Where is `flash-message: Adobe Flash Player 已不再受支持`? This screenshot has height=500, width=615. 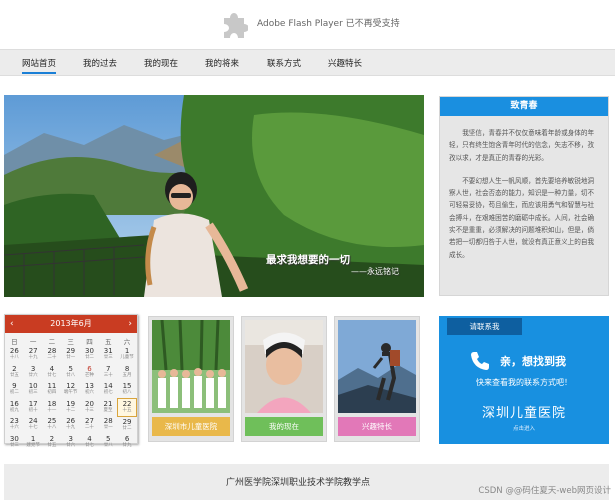
flash-message: Adobe Flash Player 已不再受支持 is located at coordinates (328, 24).